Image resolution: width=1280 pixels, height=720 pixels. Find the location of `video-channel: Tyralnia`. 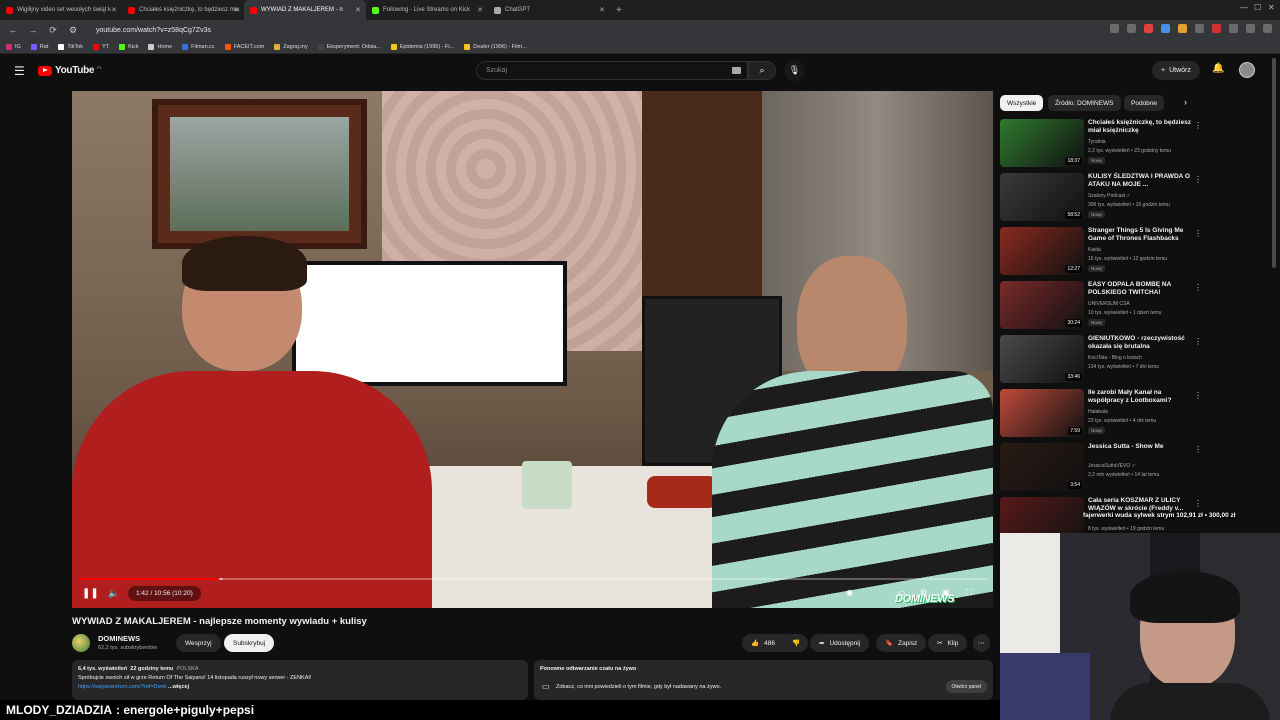

video-channel: Tyralnia is located at coordinates (1097, 142).